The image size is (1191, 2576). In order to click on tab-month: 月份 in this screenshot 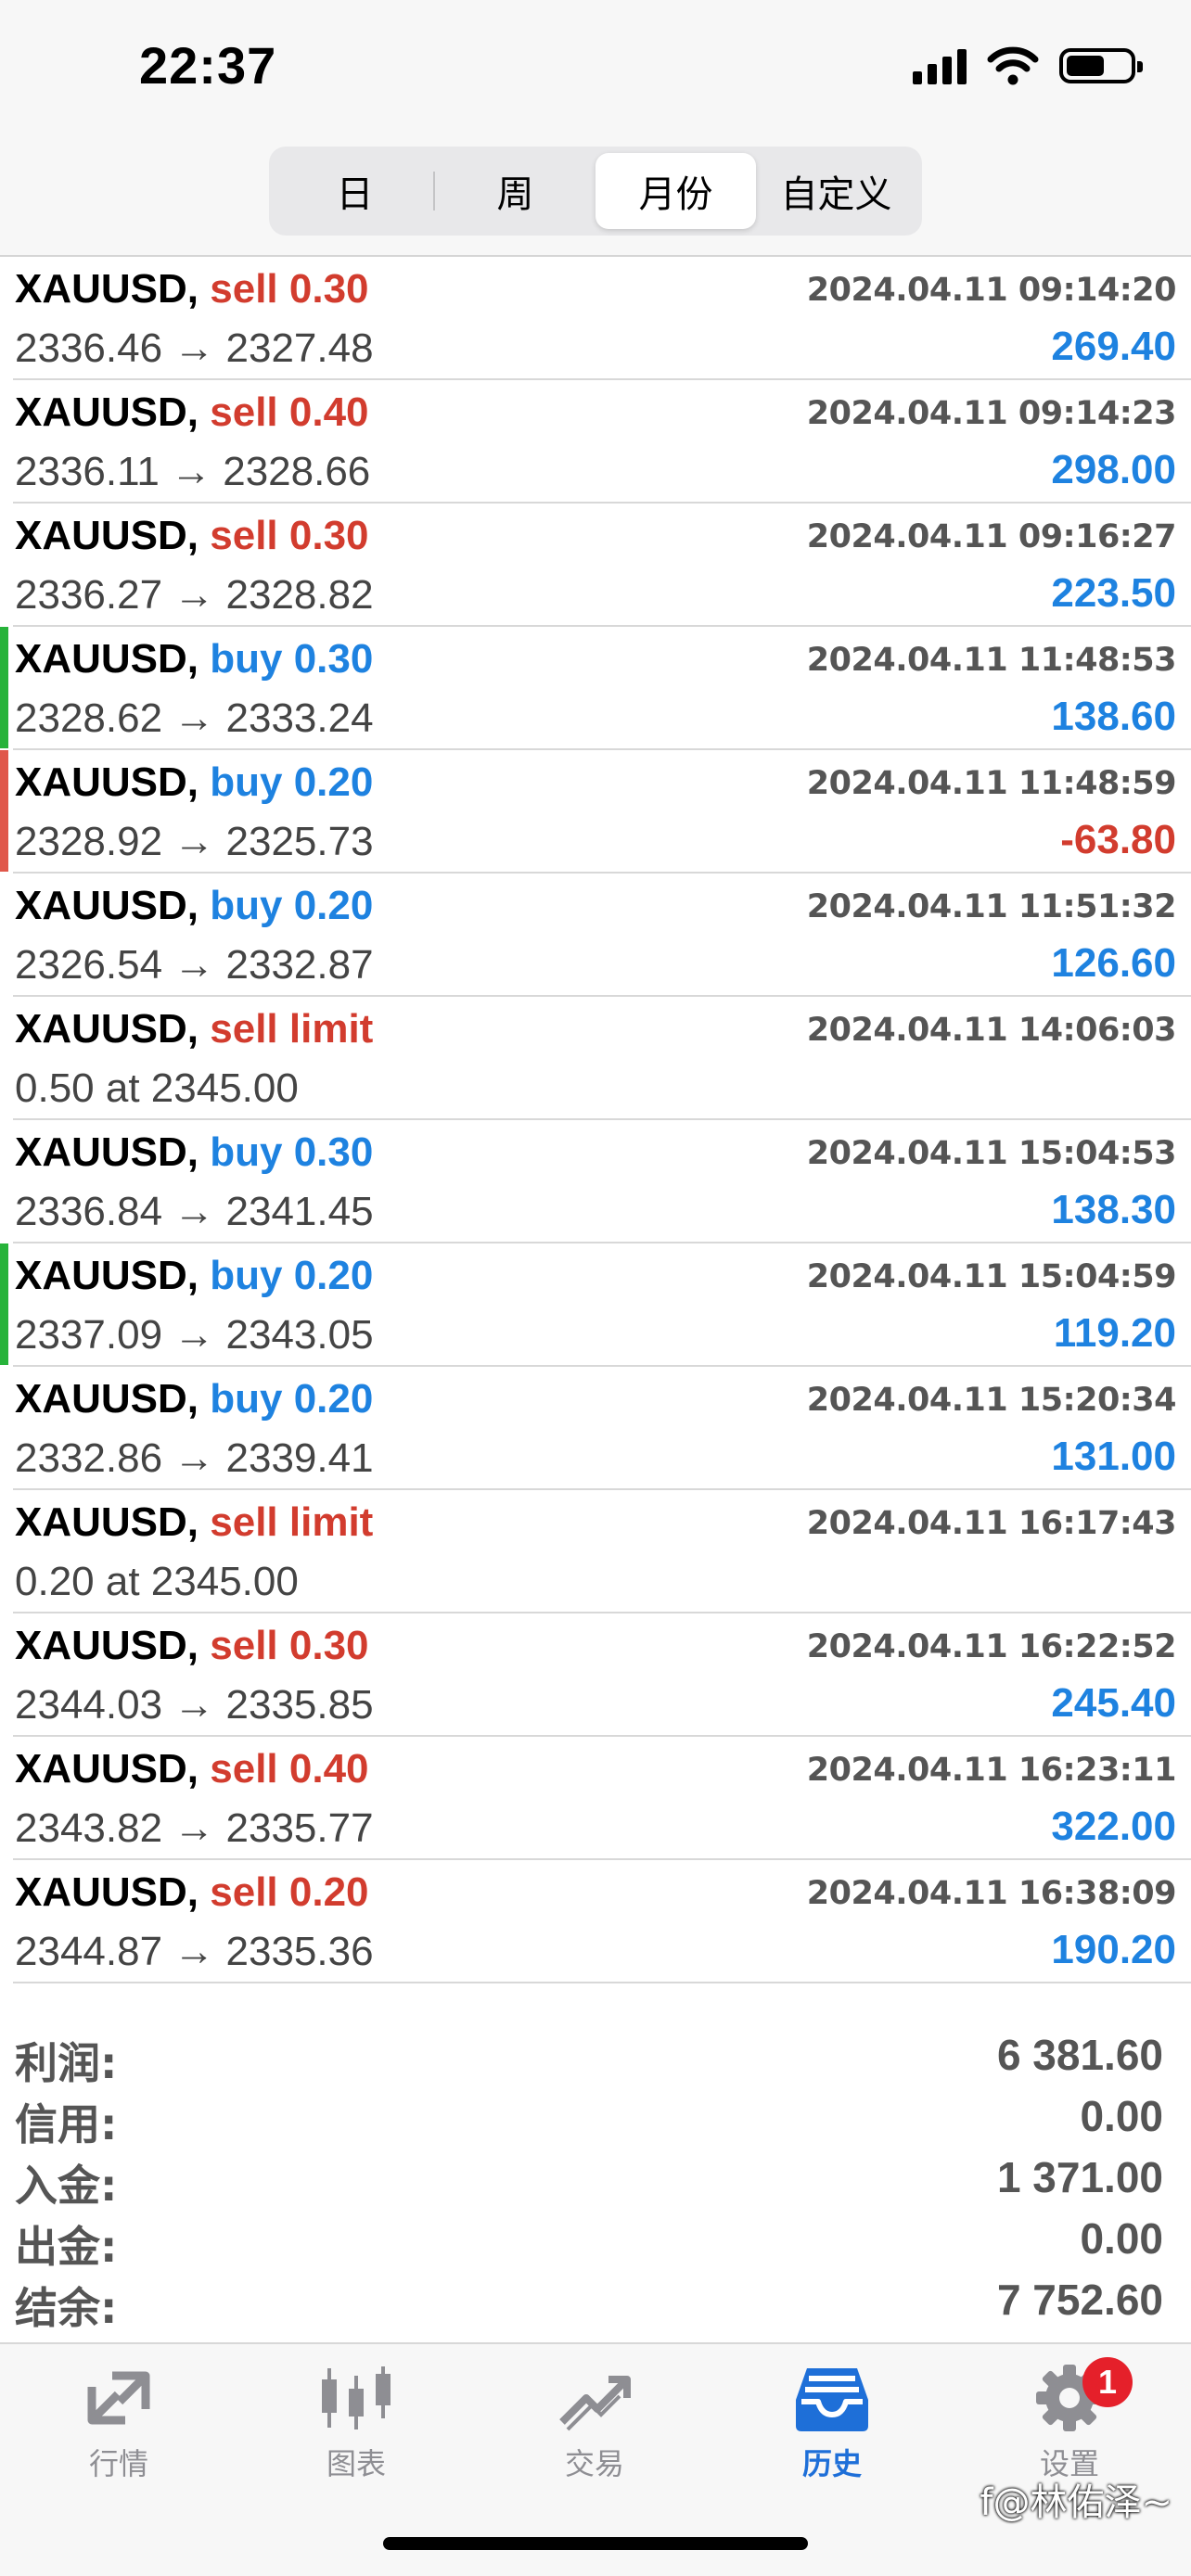, I will do `click(676, 191)`.